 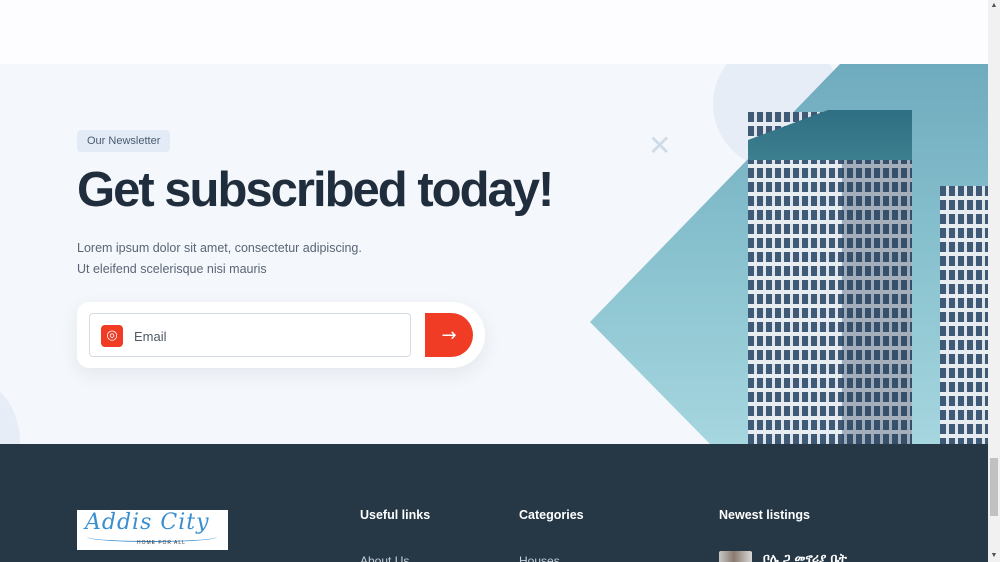 I want to click on newsletter-badge: Our Newsletter, so click(x=124, y=141).